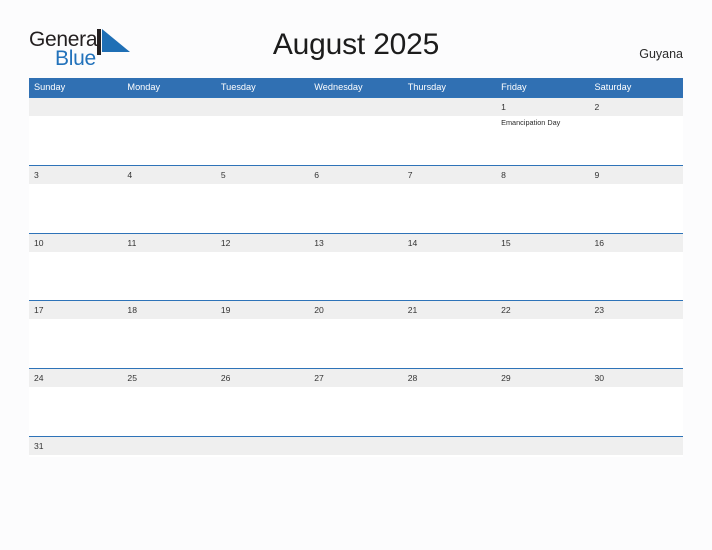  What do you see at coordinates (542, 243) in the screenshot?
I see `day-number: 15` at bounding box center [542, 243].